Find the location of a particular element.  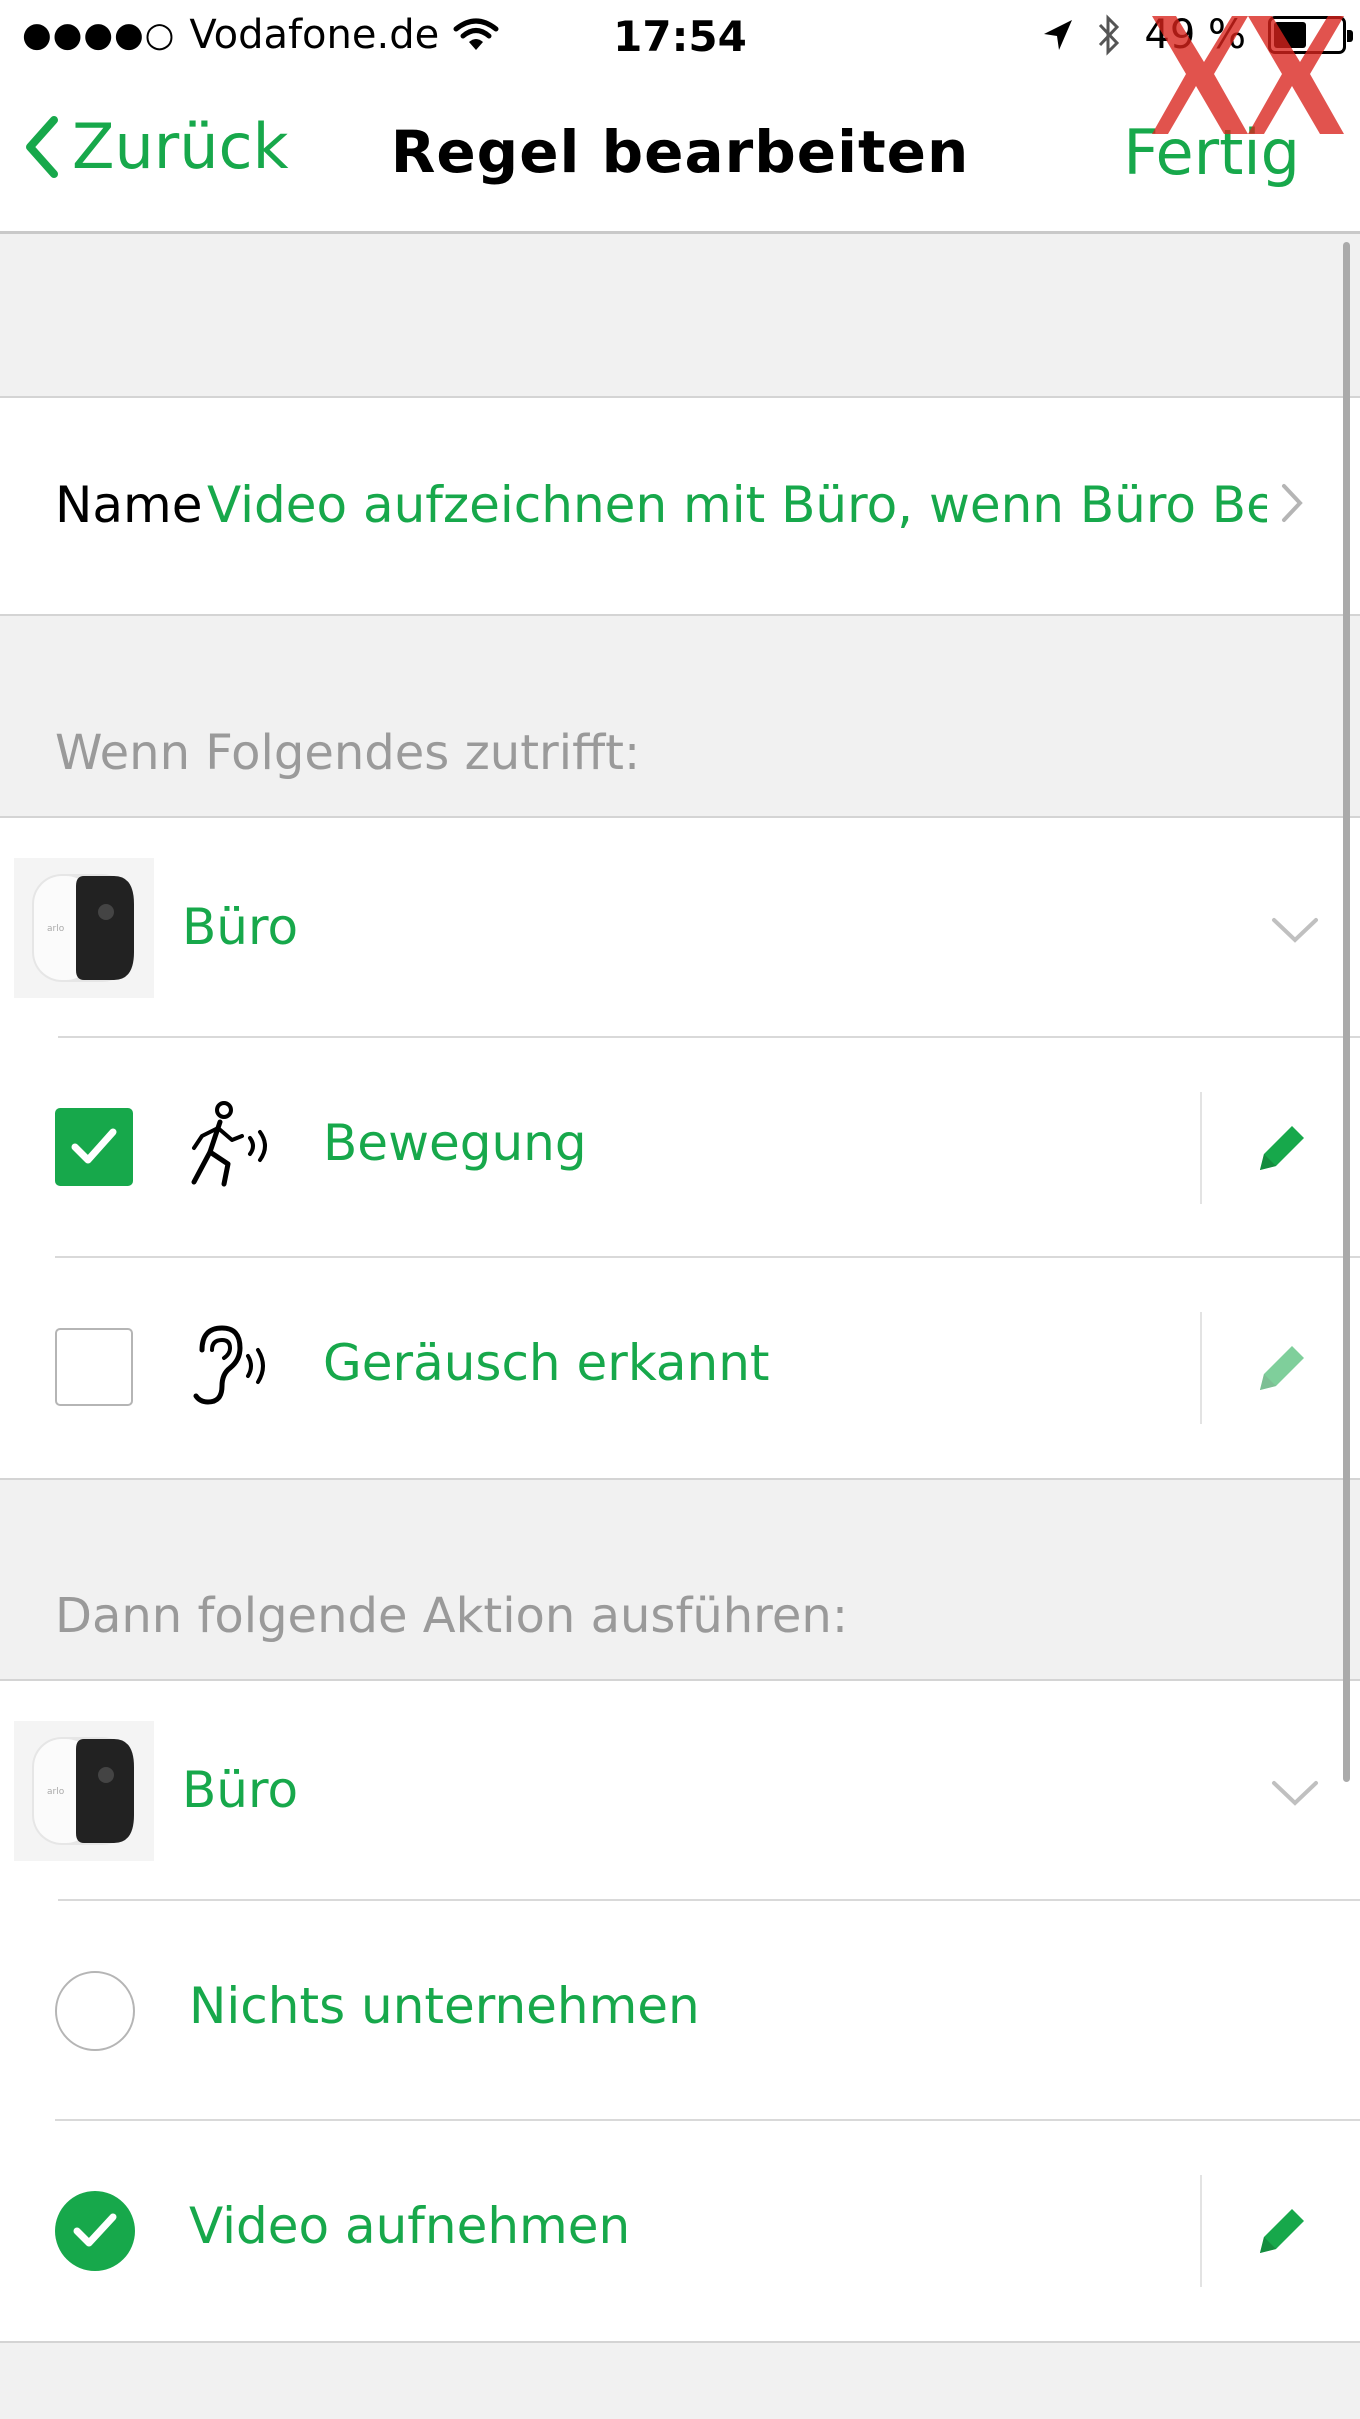

action-row-record: Video aufnehmen is located at coordinates (680, 2231).